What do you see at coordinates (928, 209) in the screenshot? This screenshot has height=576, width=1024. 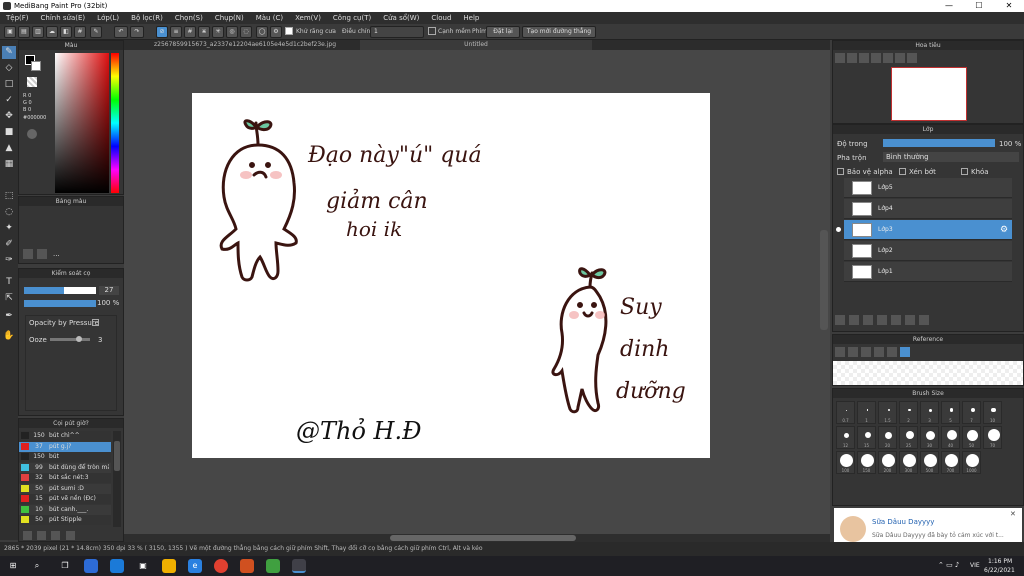 I see `layer-row: Lớp4` at bounding box center [928, 209].